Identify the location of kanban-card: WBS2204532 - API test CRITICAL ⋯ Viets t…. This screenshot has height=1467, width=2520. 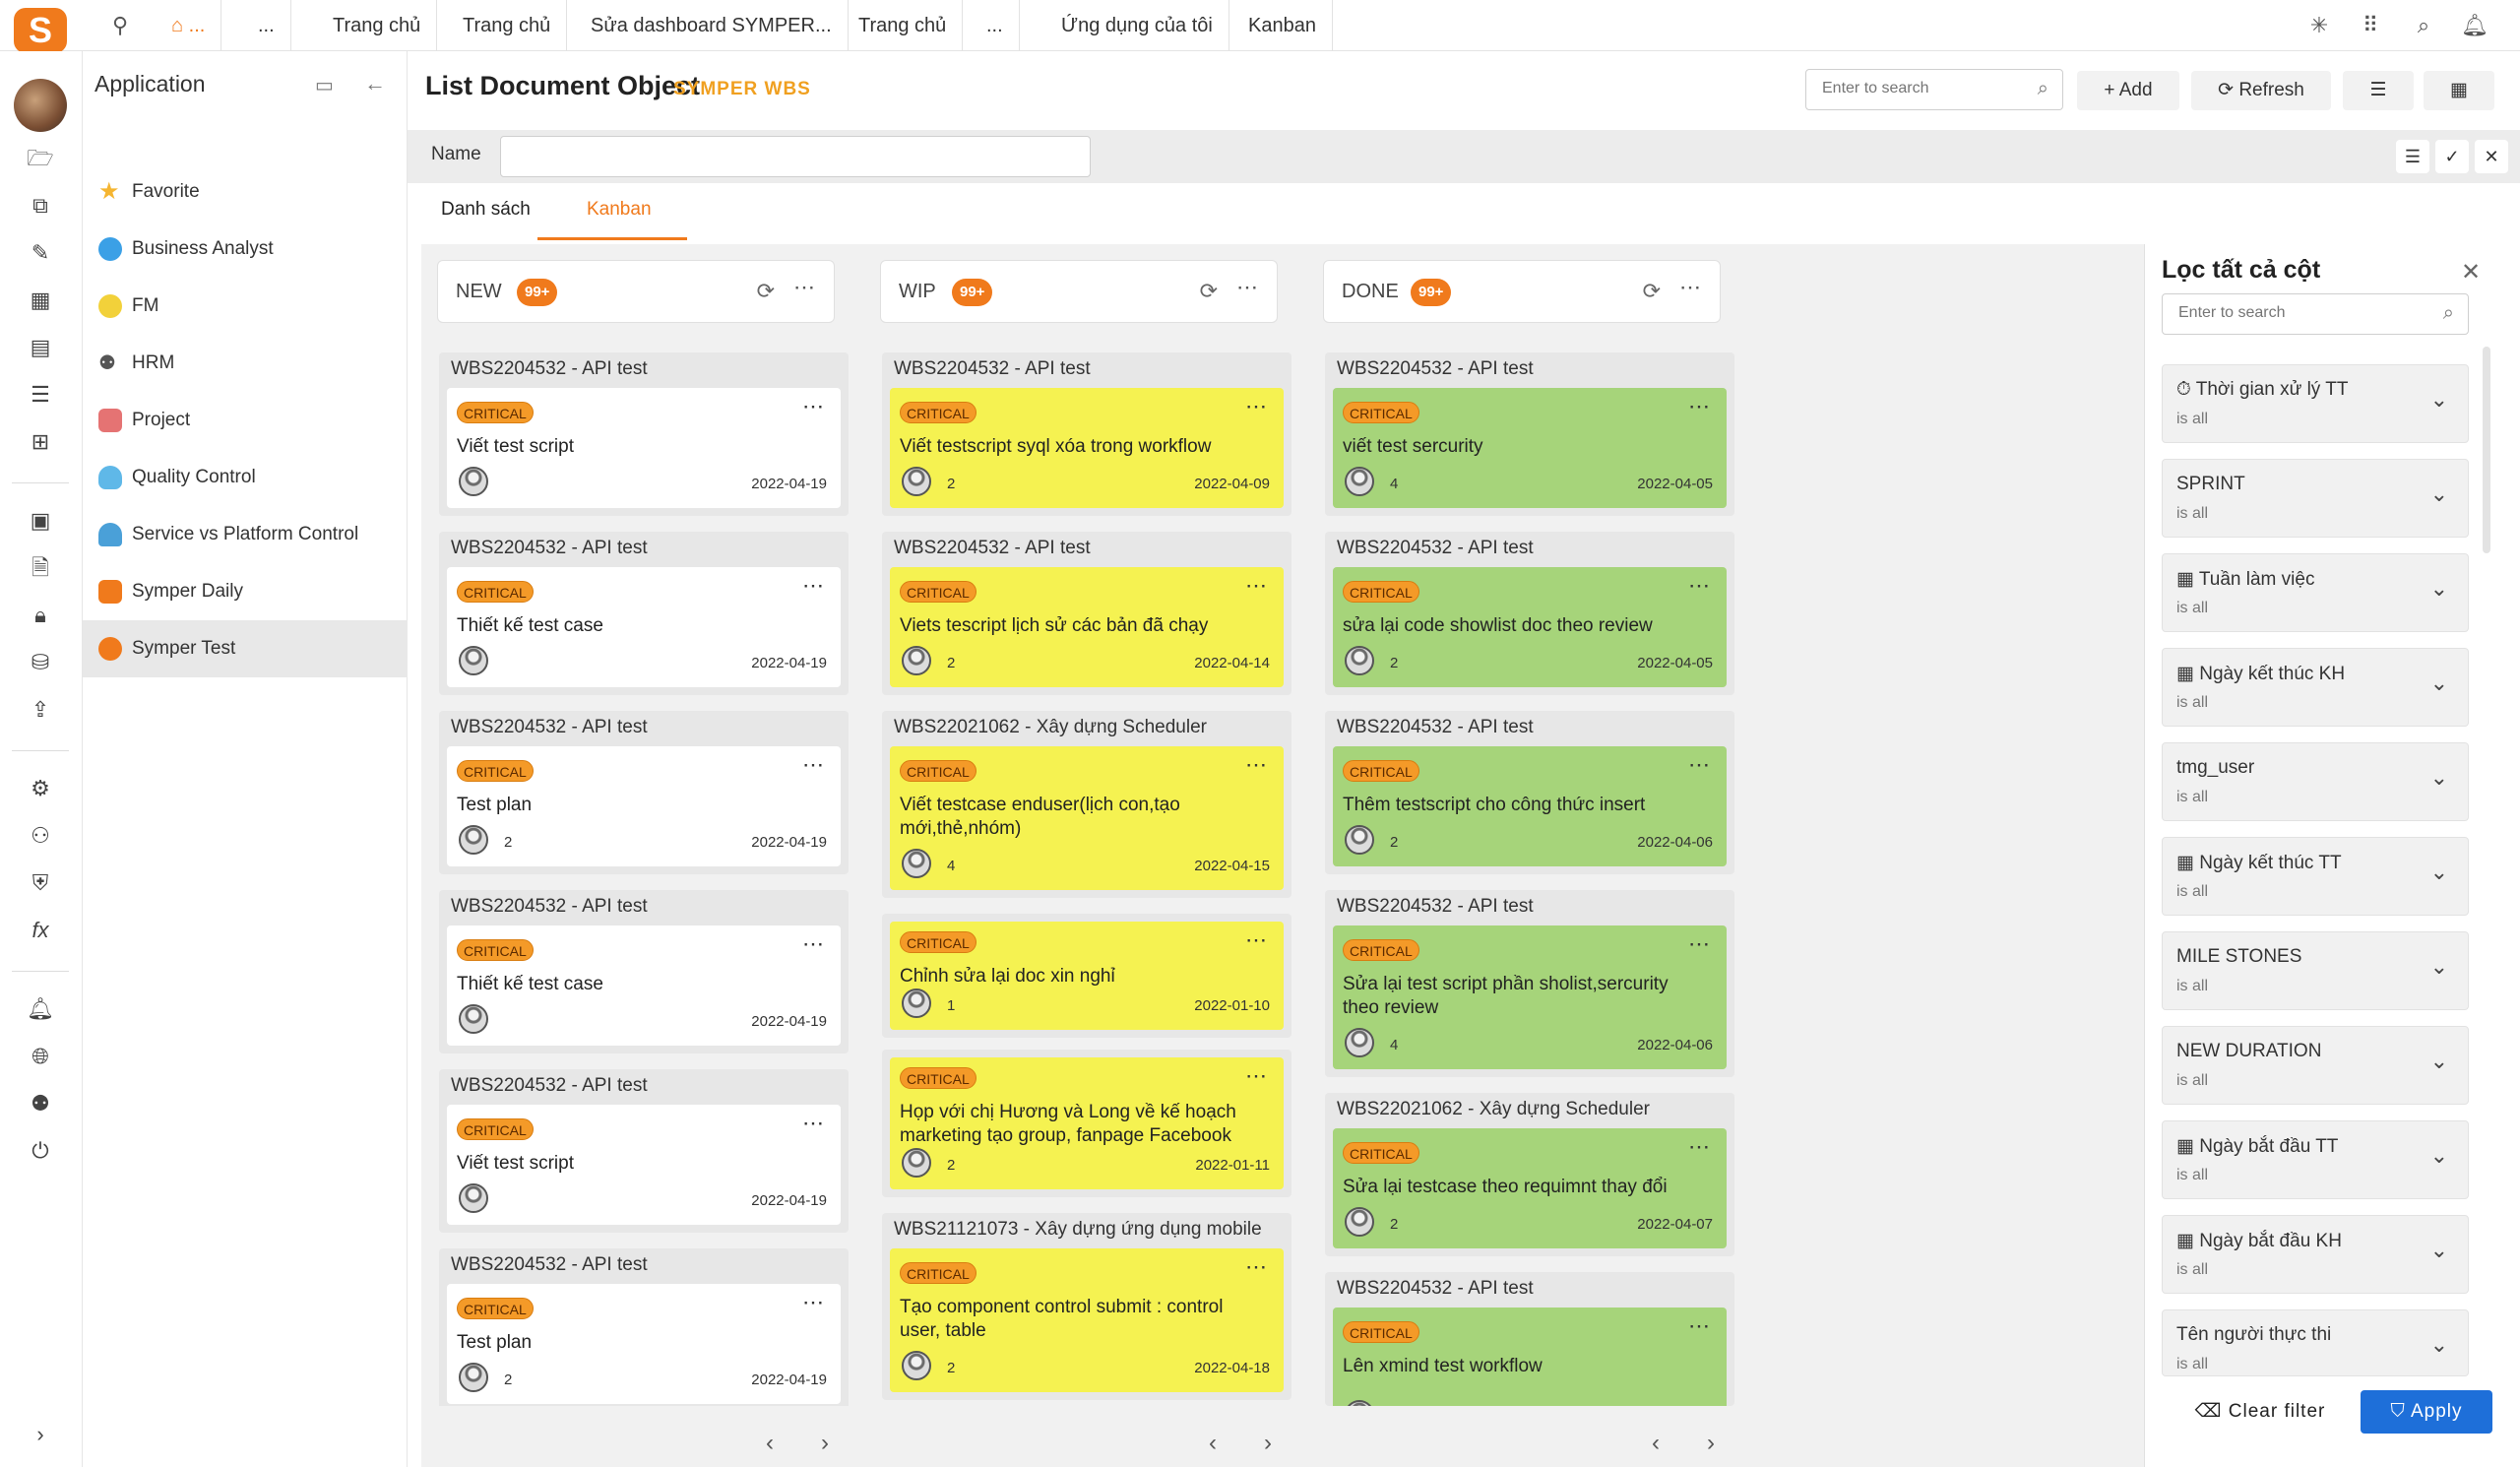
(1087, 613).